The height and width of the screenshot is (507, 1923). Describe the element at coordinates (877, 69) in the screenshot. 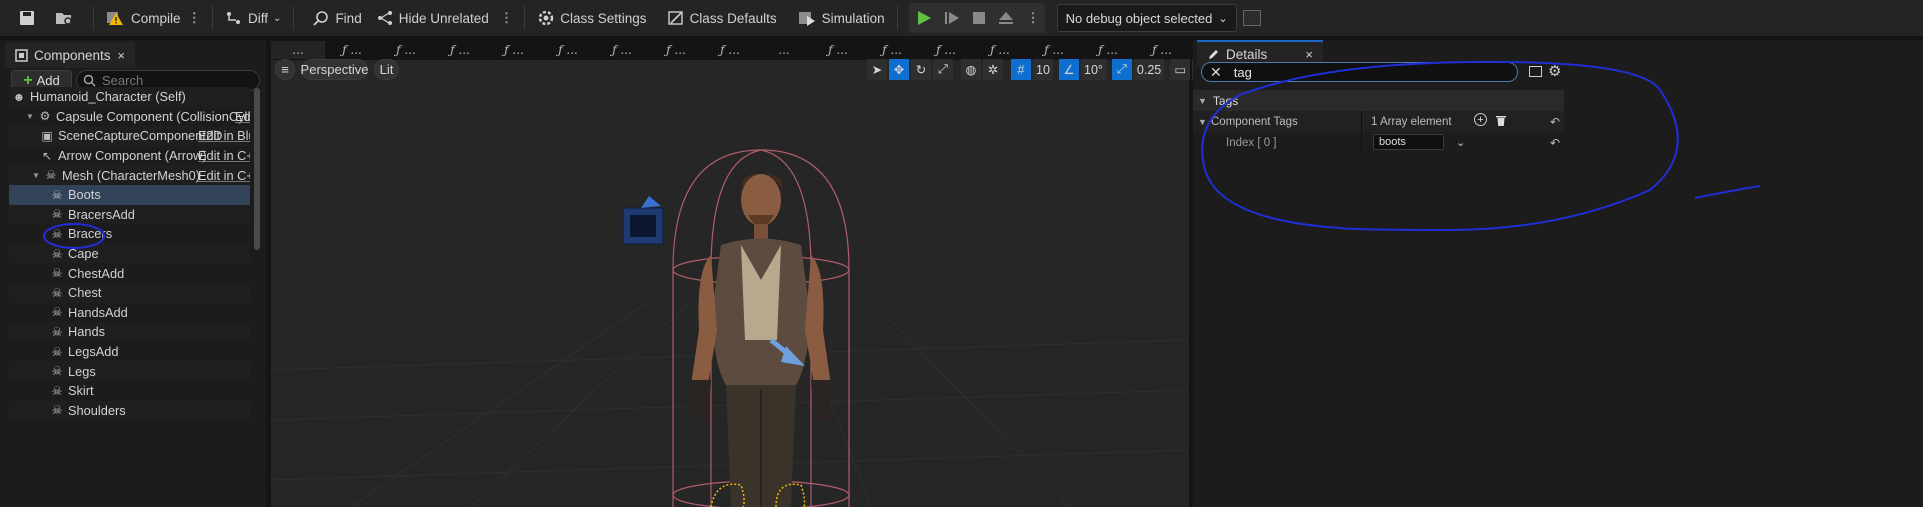

I see `select-mode-icon: ➤` at that location.